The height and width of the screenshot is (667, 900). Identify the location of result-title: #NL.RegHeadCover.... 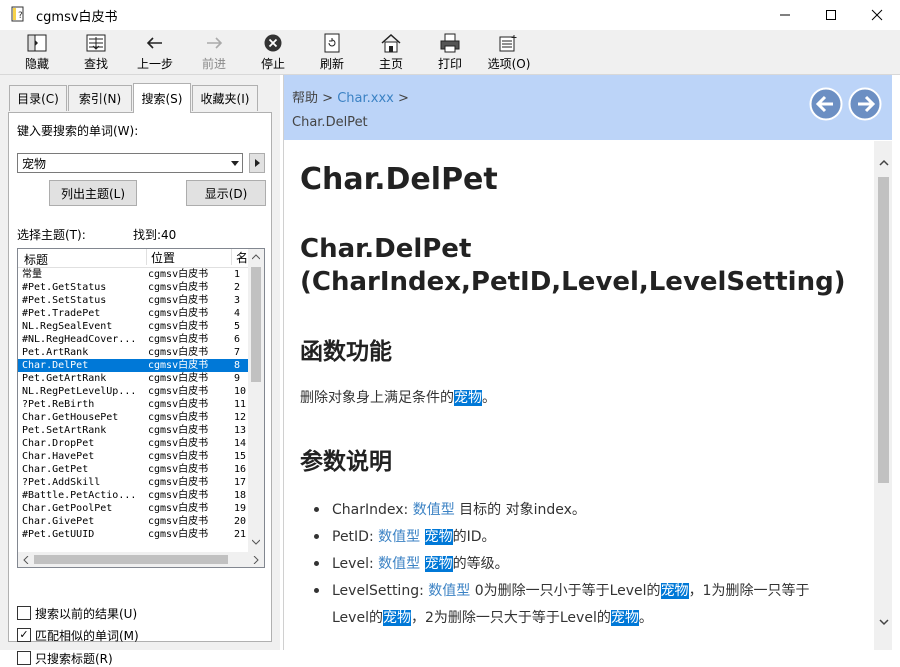
(79, 339).